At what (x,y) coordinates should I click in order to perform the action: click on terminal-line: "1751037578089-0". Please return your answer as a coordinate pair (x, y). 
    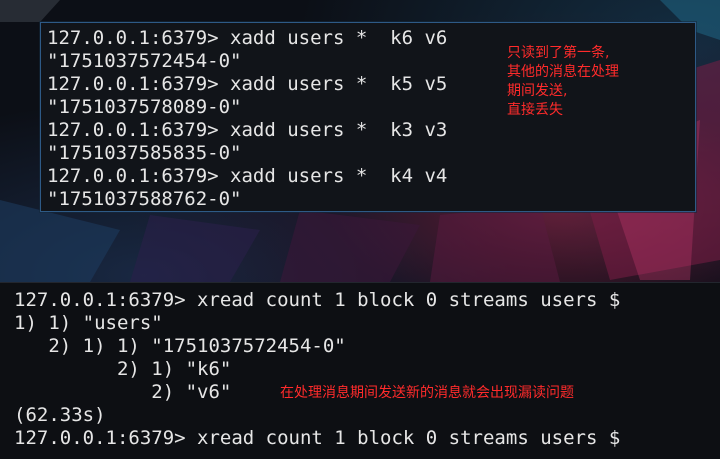
    Looking at the image, I should click on (144, 107).